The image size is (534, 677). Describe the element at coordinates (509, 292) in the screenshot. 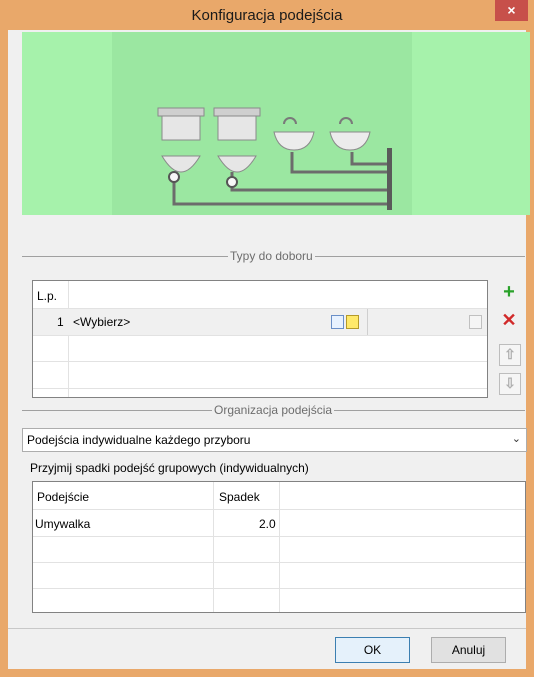

I see `add-type-button: +` at that location.